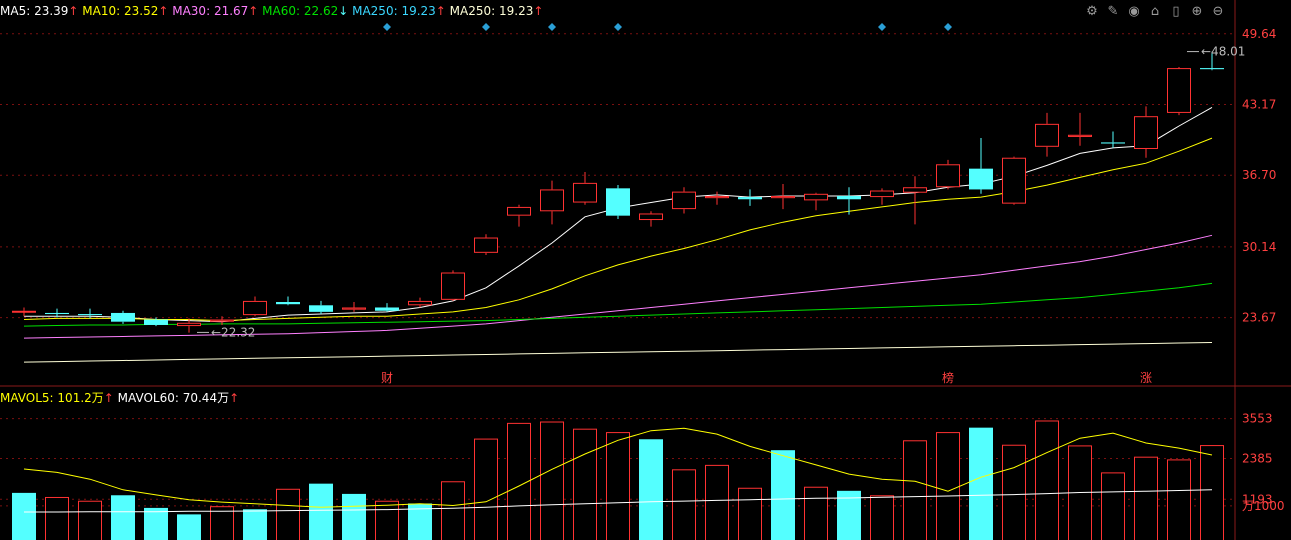 The width and height of the screenshot is (1291, 540). I want to click on zoom-out-icon: ⊖, so click(1218, 12).